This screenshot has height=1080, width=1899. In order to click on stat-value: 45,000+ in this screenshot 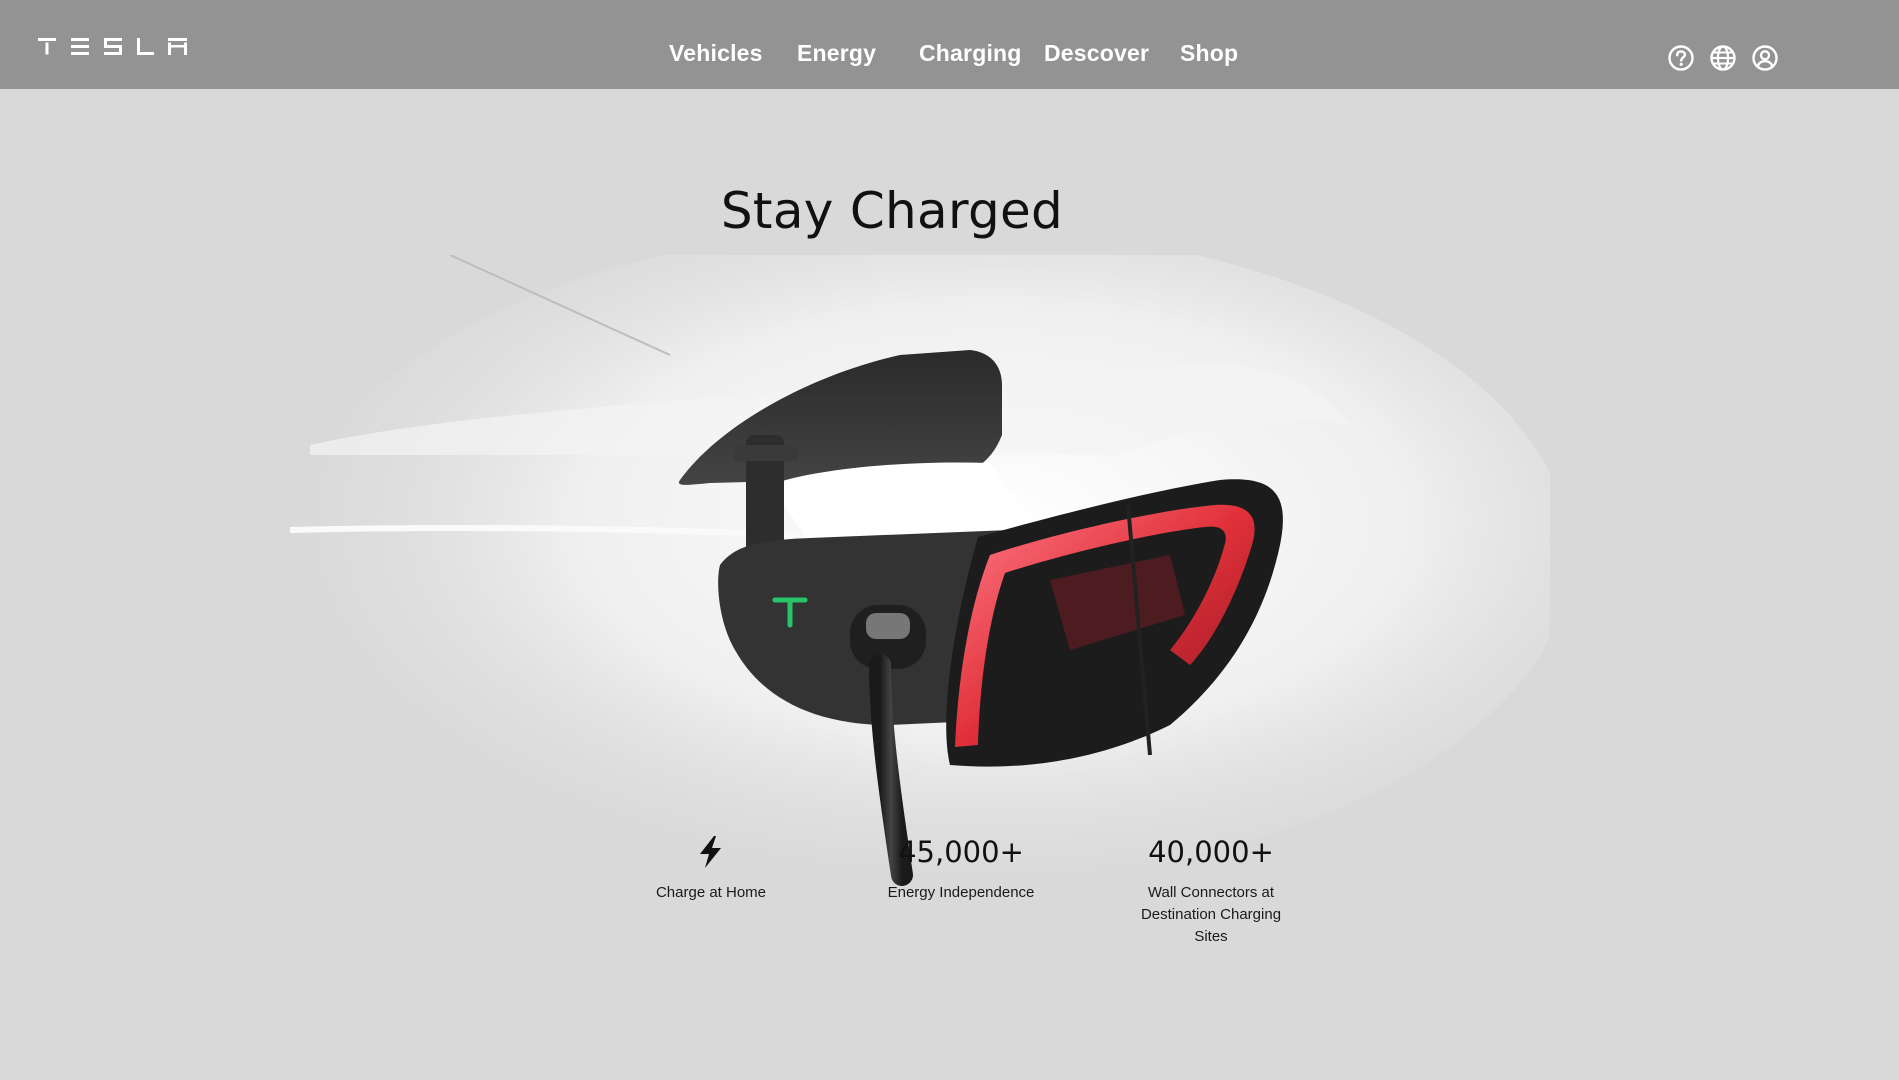, I will do `click(961, 852)`.